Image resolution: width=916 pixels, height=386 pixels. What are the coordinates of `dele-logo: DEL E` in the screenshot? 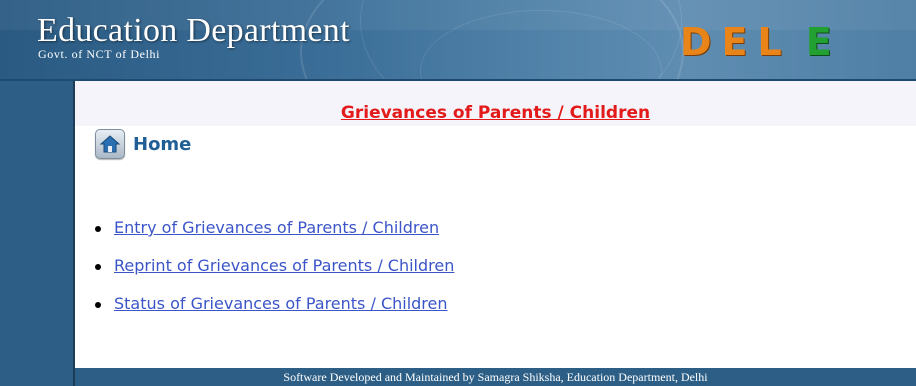 It's located at (761, 42).